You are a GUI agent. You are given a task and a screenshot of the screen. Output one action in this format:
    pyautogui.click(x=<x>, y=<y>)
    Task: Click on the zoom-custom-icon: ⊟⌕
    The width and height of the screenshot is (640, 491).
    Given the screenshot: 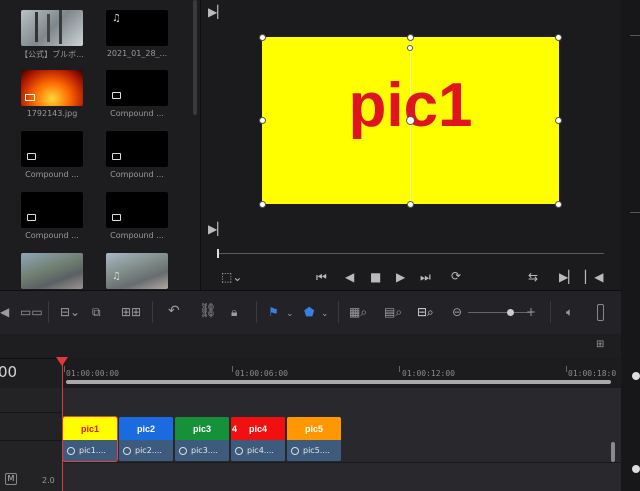 What is the action you would take?
    pyautogui.click(x=425, y=312)
    